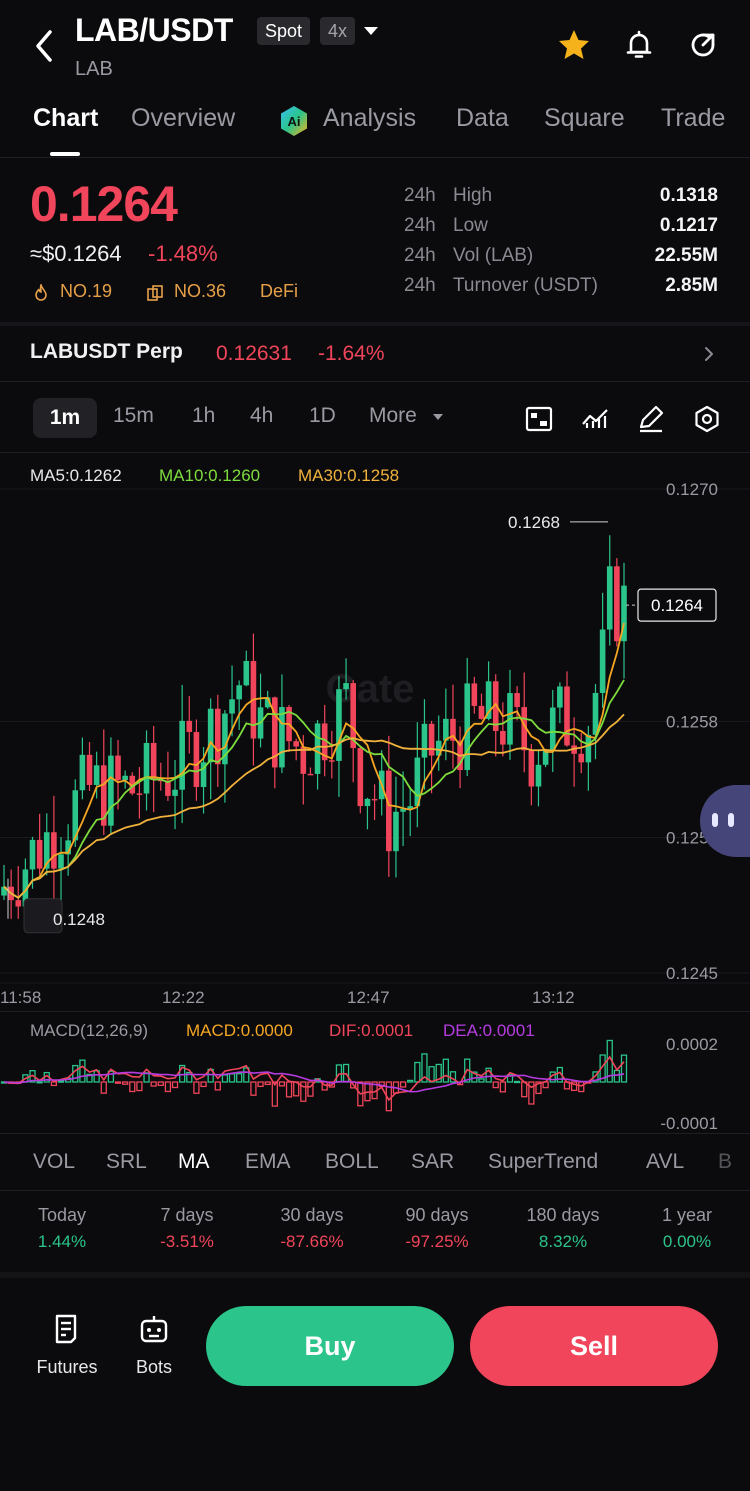  What do you see at coordinates (595, 419) in the screenshot?
I see `indicator-icon` at bounding box center [595, 419].